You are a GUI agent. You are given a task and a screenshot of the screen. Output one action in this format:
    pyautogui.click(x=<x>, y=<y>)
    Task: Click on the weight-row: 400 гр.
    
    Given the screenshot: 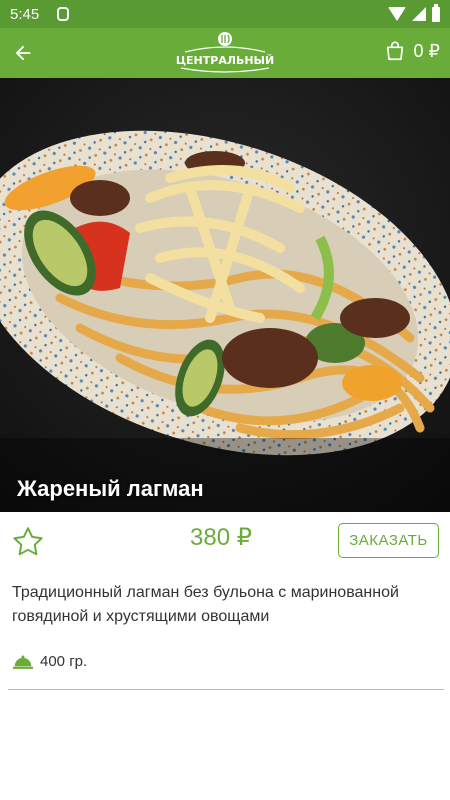 What is the action you would take?
    pyautogui.click(x=49, y=661)
    